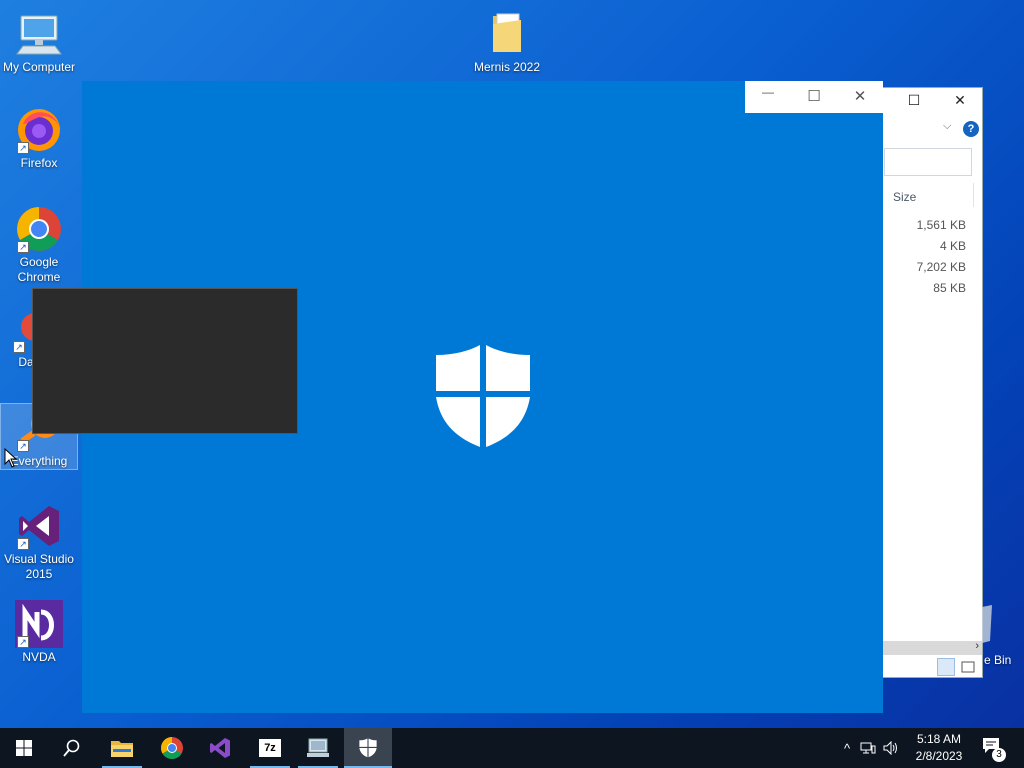 The image size is (1024, 768). I want to click on taskbar-windows-security, so click(368, 748).